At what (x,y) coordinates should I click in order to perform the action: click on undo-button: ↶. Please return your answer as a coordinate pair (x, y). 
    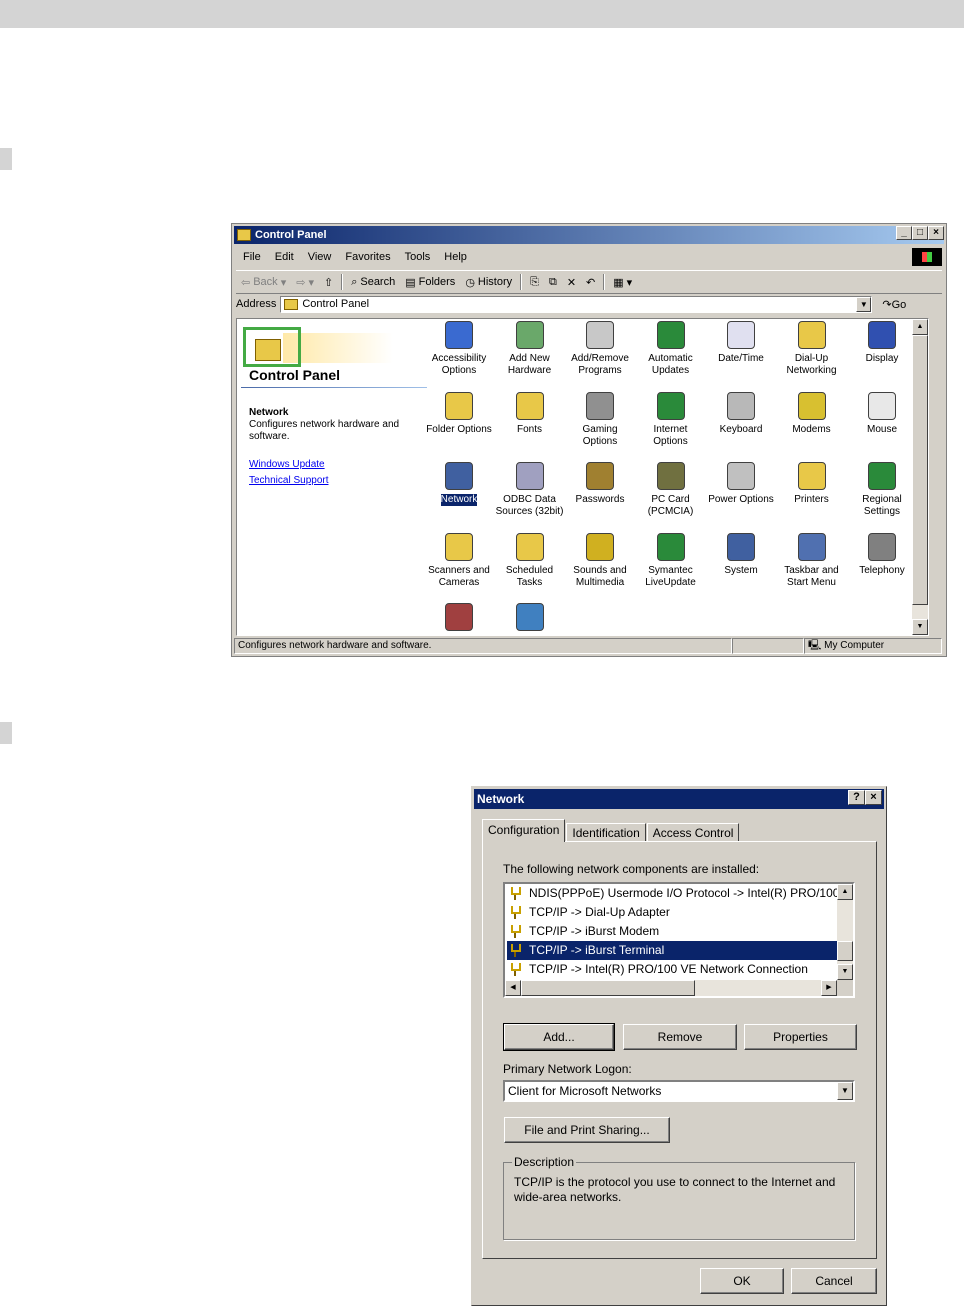
    Looking at the image, I should click on (590, 282).